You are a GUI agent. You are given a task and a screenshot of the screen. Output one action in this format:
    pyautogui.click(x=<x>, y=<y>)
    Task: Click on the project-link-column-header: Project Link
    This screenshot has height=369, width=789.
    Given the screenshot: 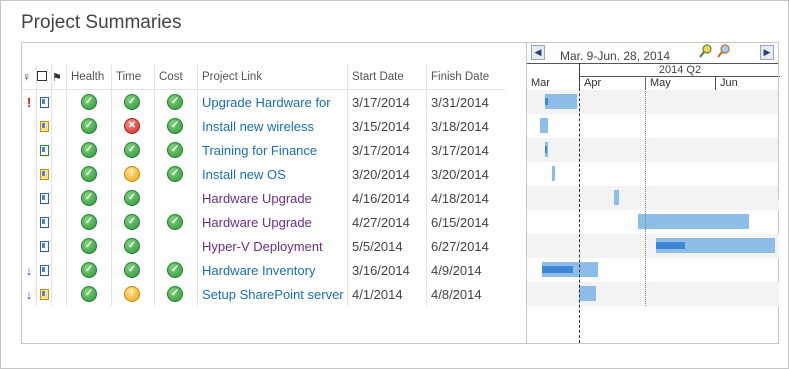 What is the action you would take?
    pyautogui.click(x=272, y=77)
    